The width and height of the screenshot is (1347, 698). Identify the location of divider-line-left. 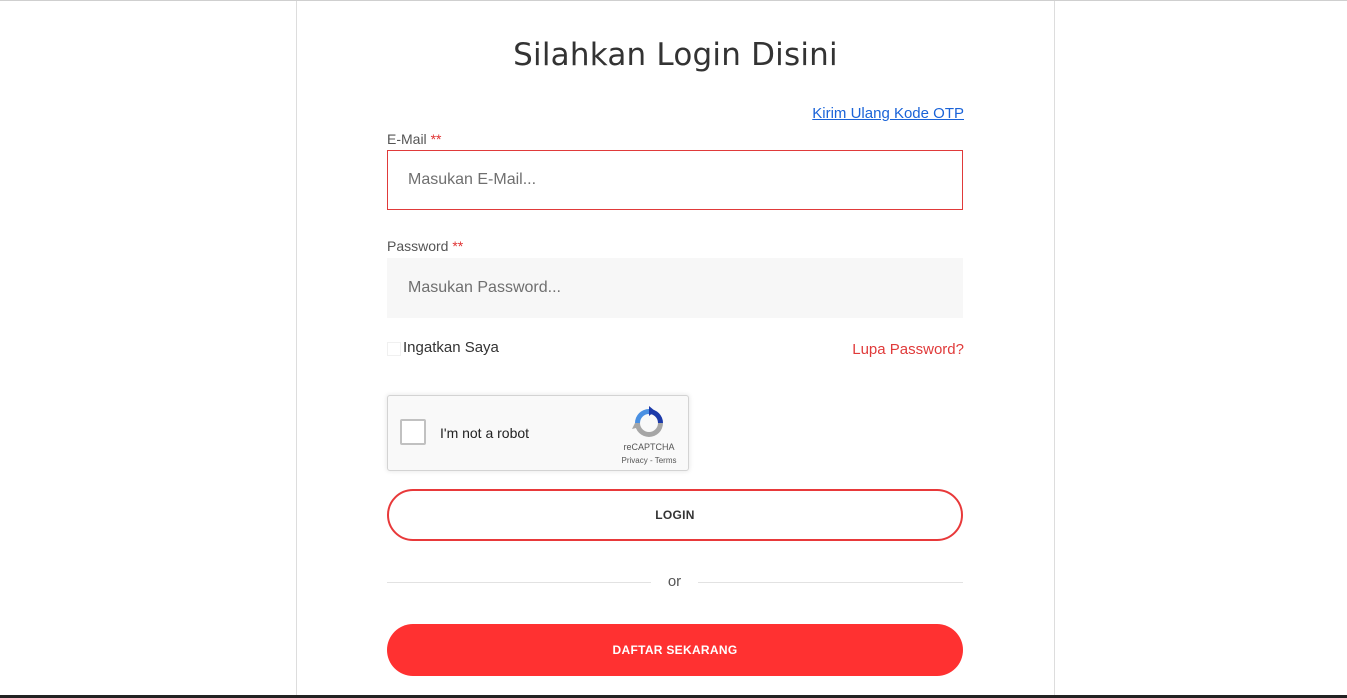
(519, 582).